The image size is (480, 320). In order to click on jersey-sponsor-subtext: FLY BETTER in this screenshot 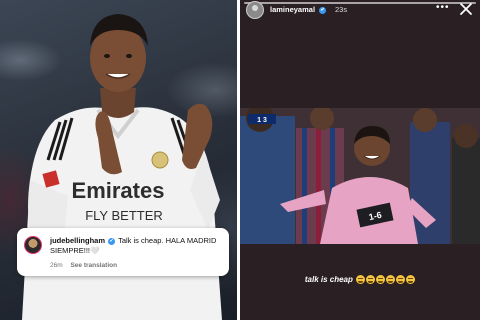, I will do `click(124, 215)`.